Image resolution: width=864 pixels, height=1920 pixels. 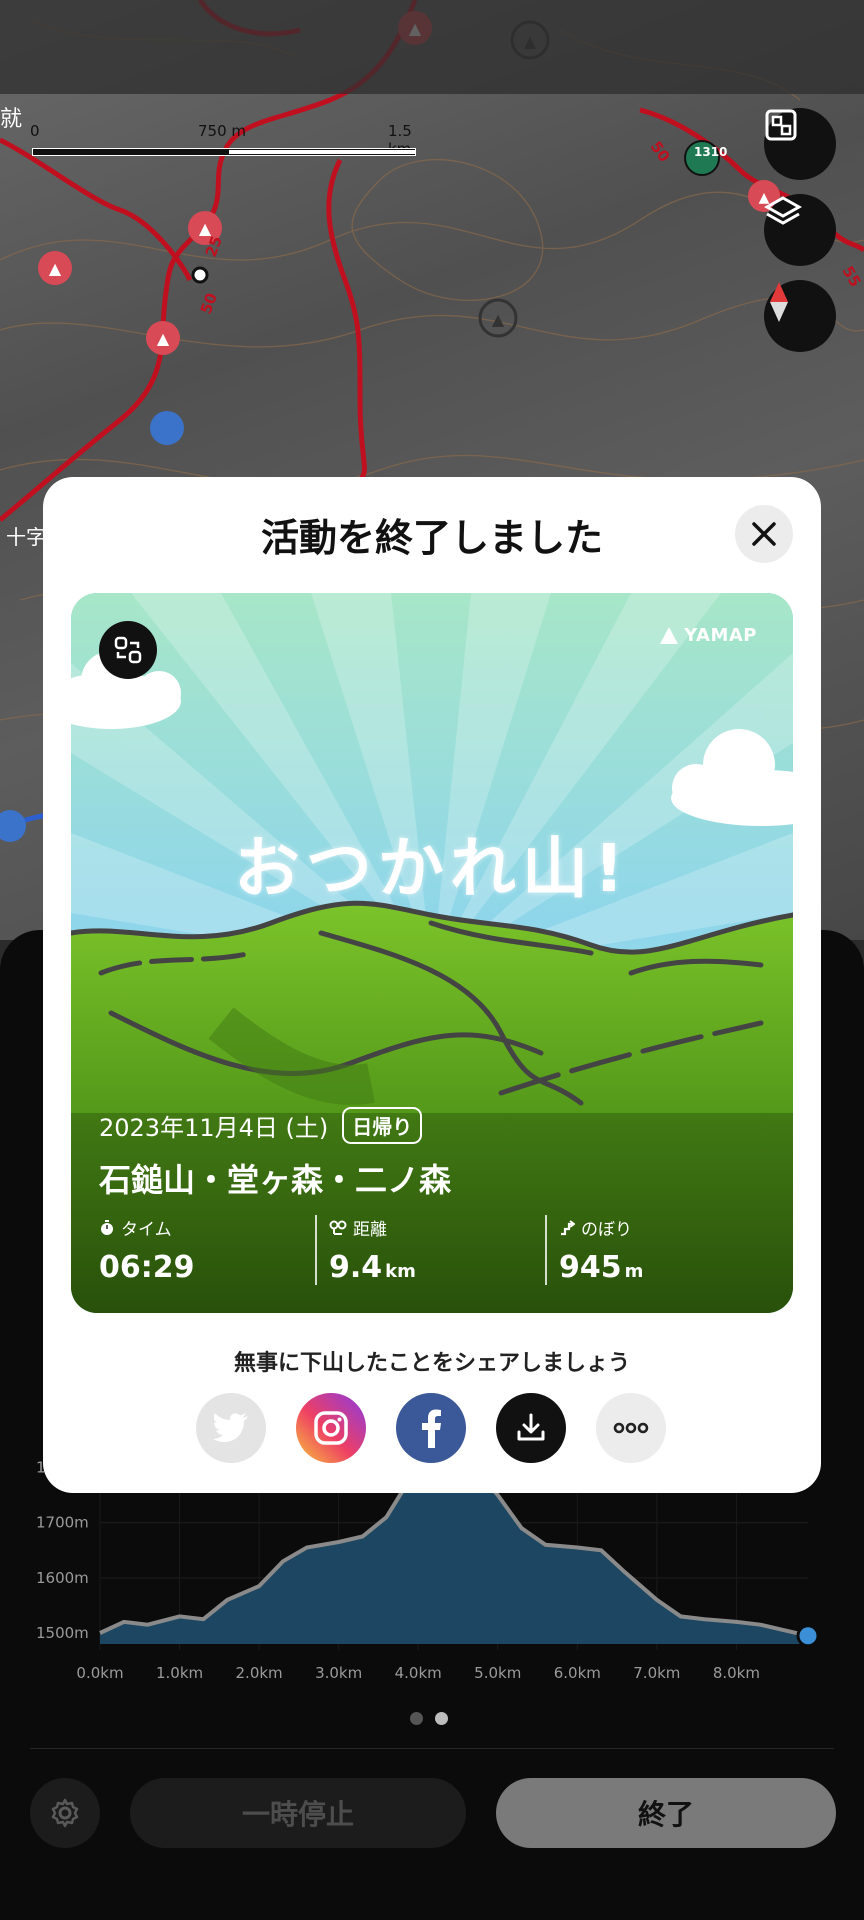 What do you see at coordinates (808, 1636) in the screenshot?
I see `current-position-marker` at bounding box center [808, 1636].